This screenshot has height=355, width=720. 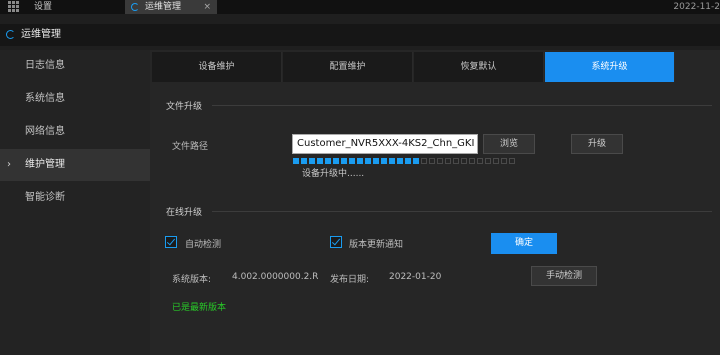 I want to click on sidebar-item-smart-diagnosis: 智能诊断, so click(x=75, y=198).